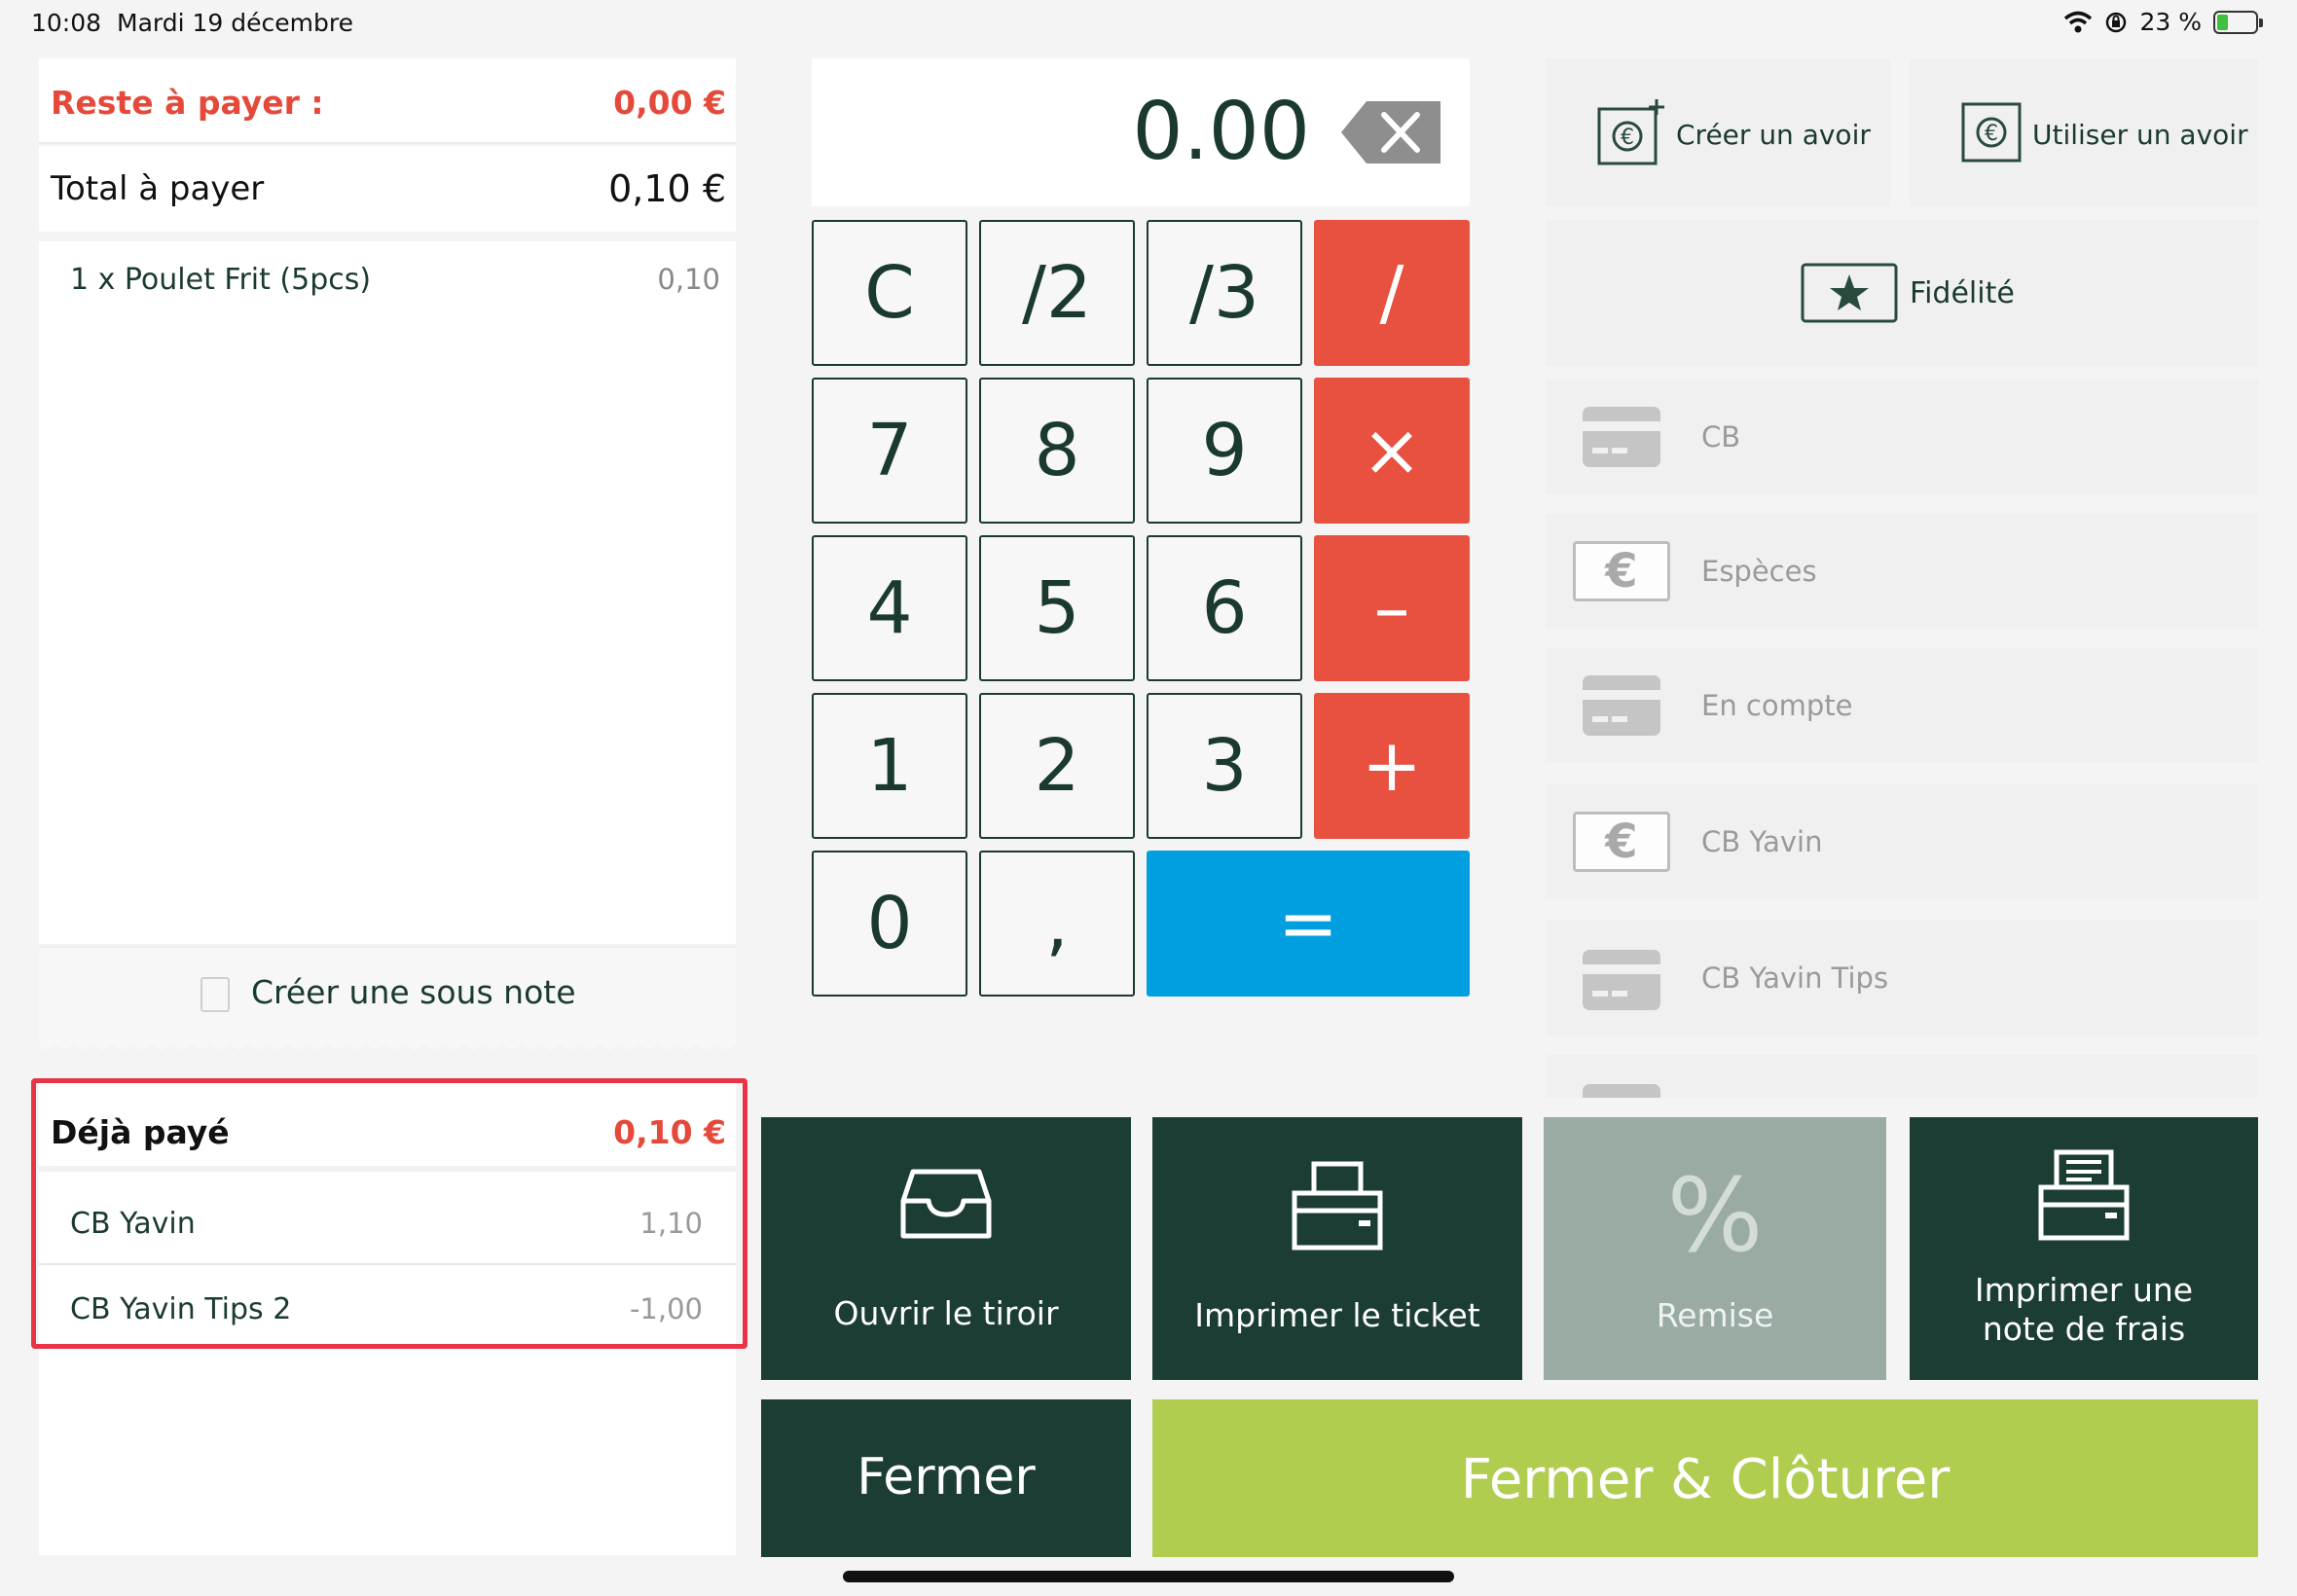 Image resolution: width=2297 pixels, height=1596 pixels. What do you see at coordinates (1902, 841) in the screenshot?
I see `payment-method-cb-yavin: € CB Yavin` at bounding box center [1902, 841].